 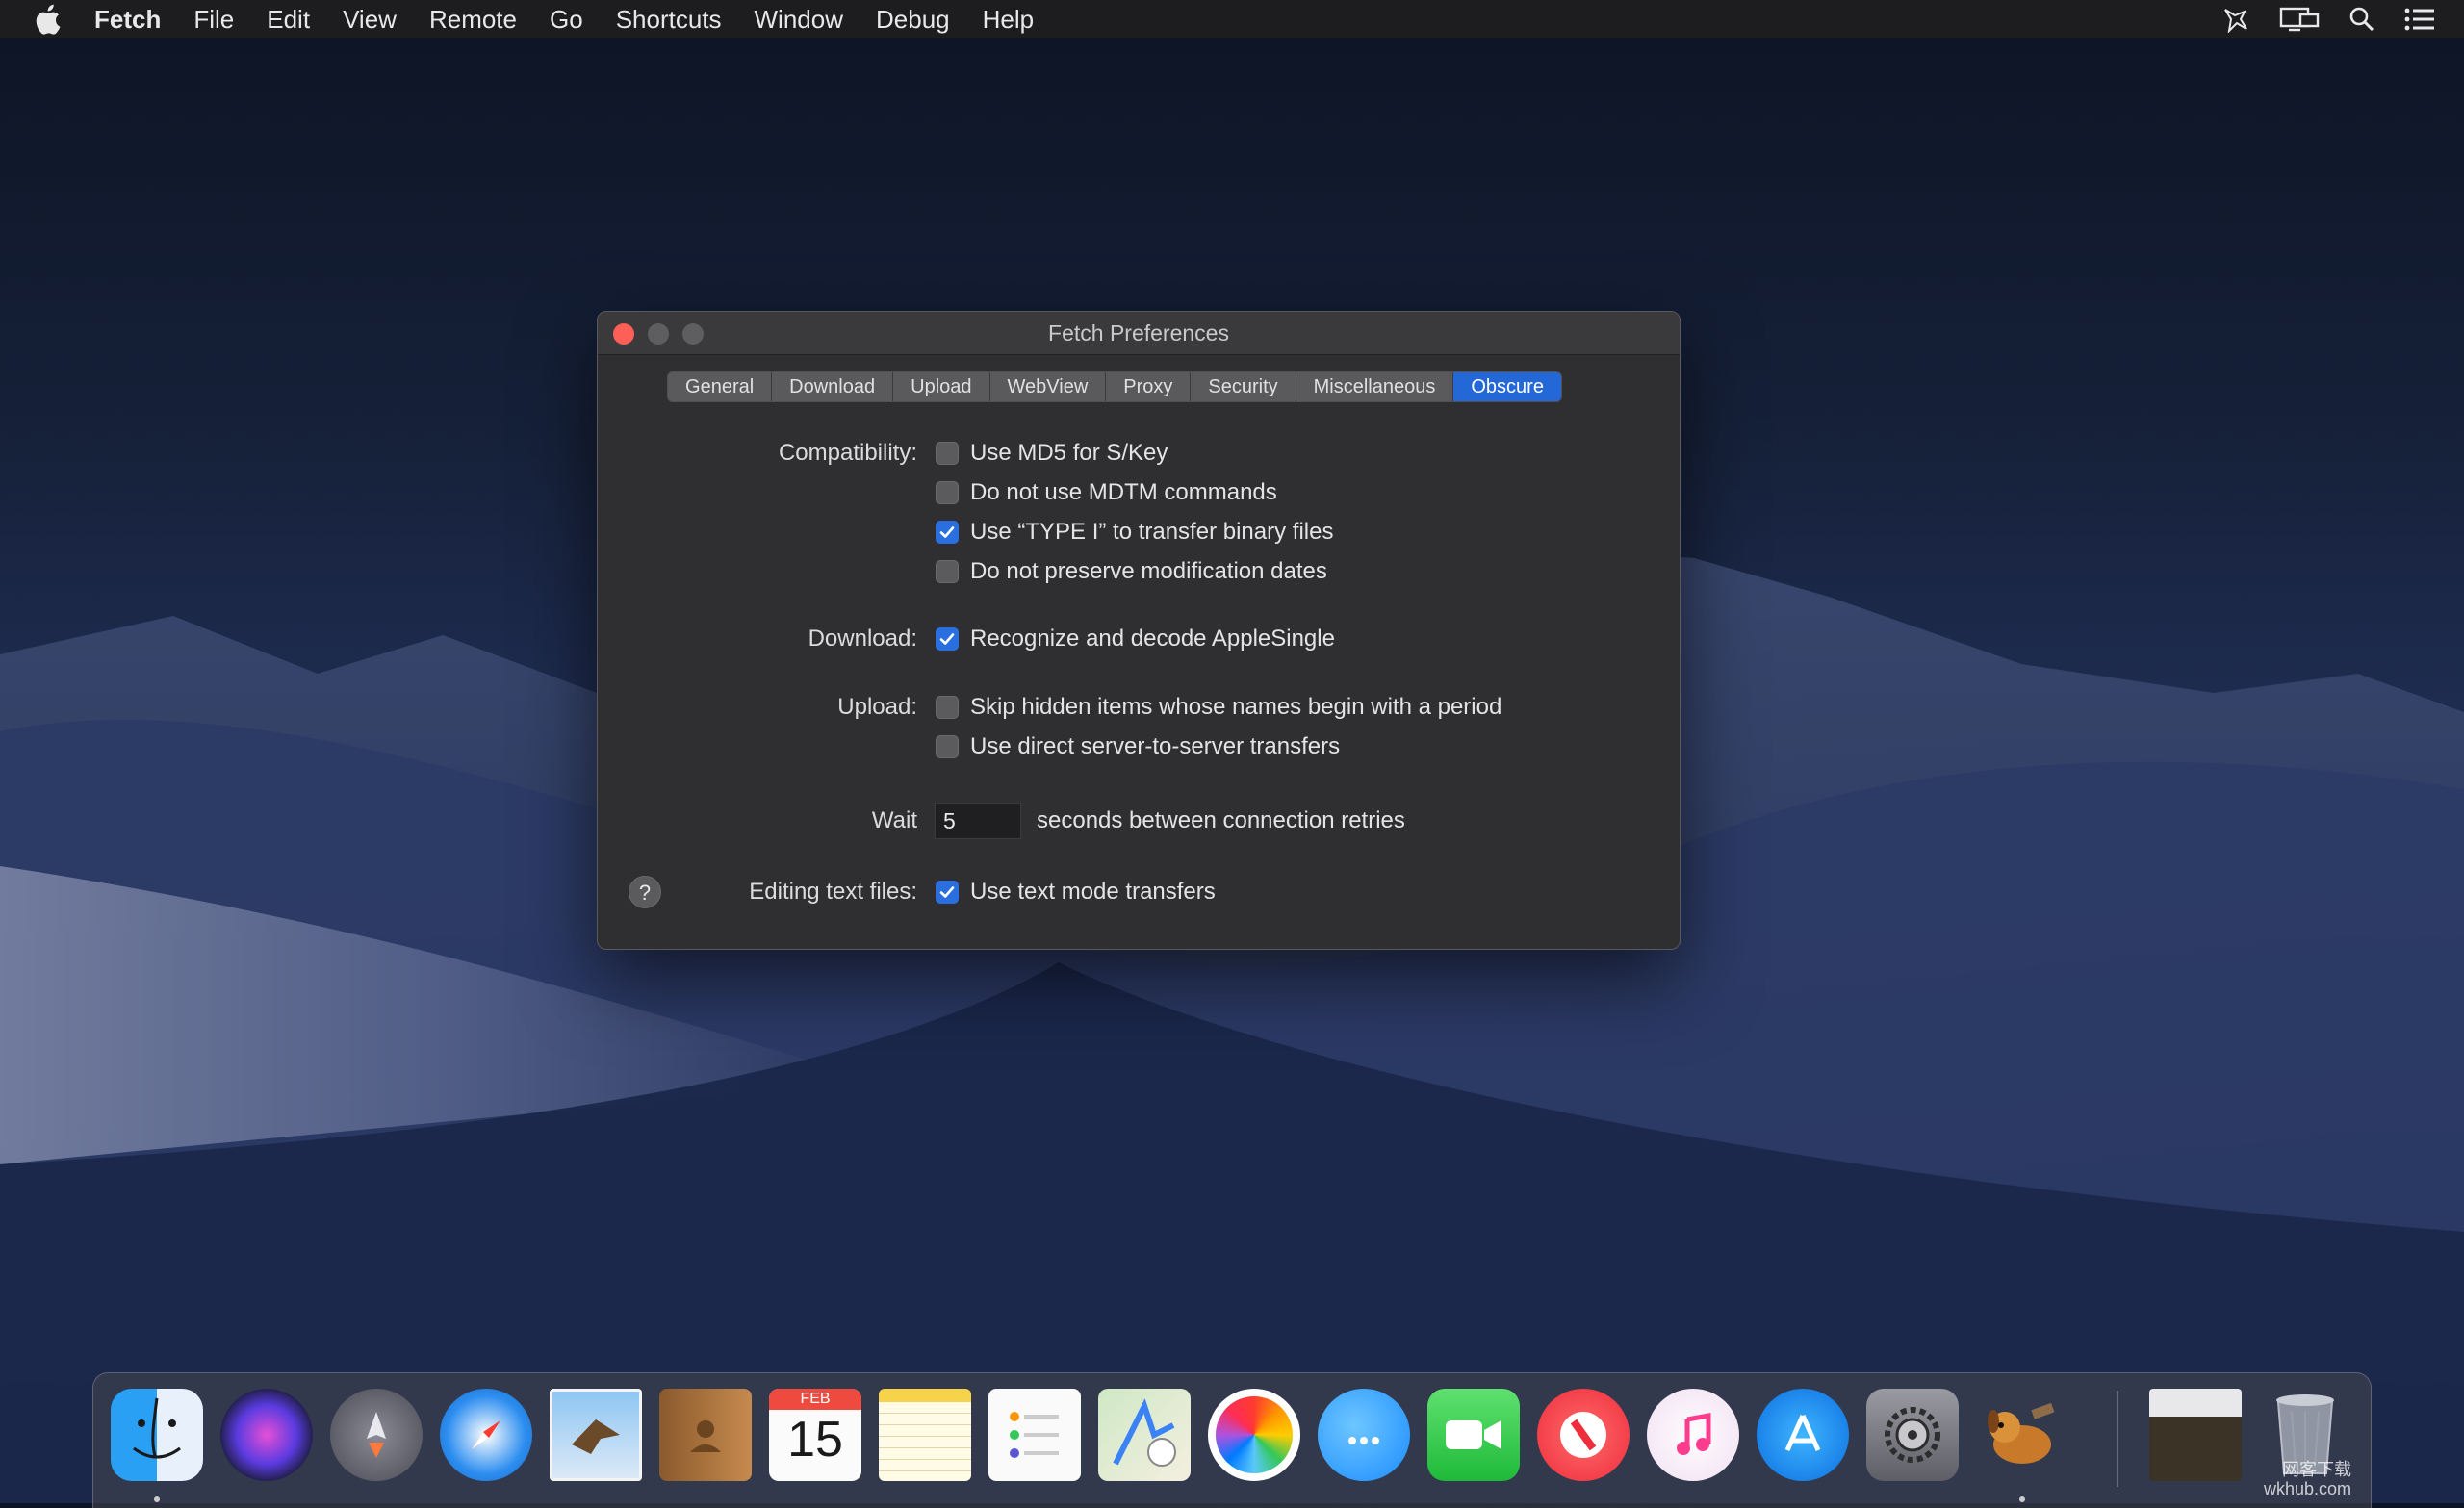 What do you see at coordinates (1375, 386) in the screenshot?
I see `tab-miscellaneous: Miscellaneous` at bounding box center [1375, 386].